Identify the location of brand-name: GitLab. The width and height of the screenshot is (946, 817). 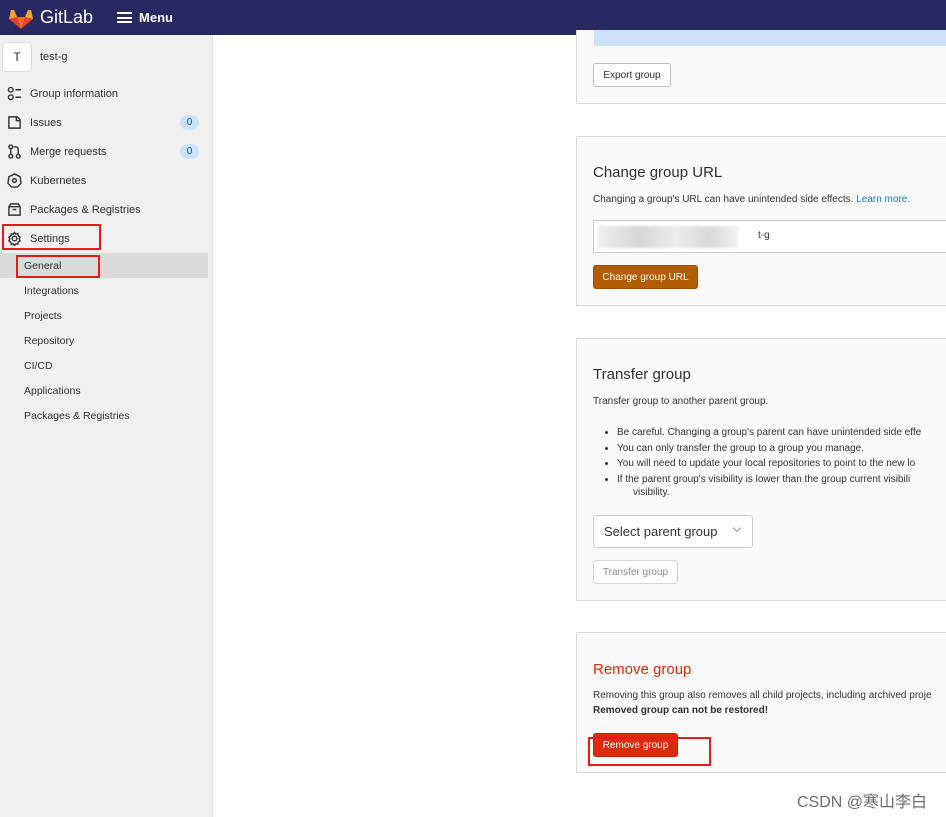
(67, 17).